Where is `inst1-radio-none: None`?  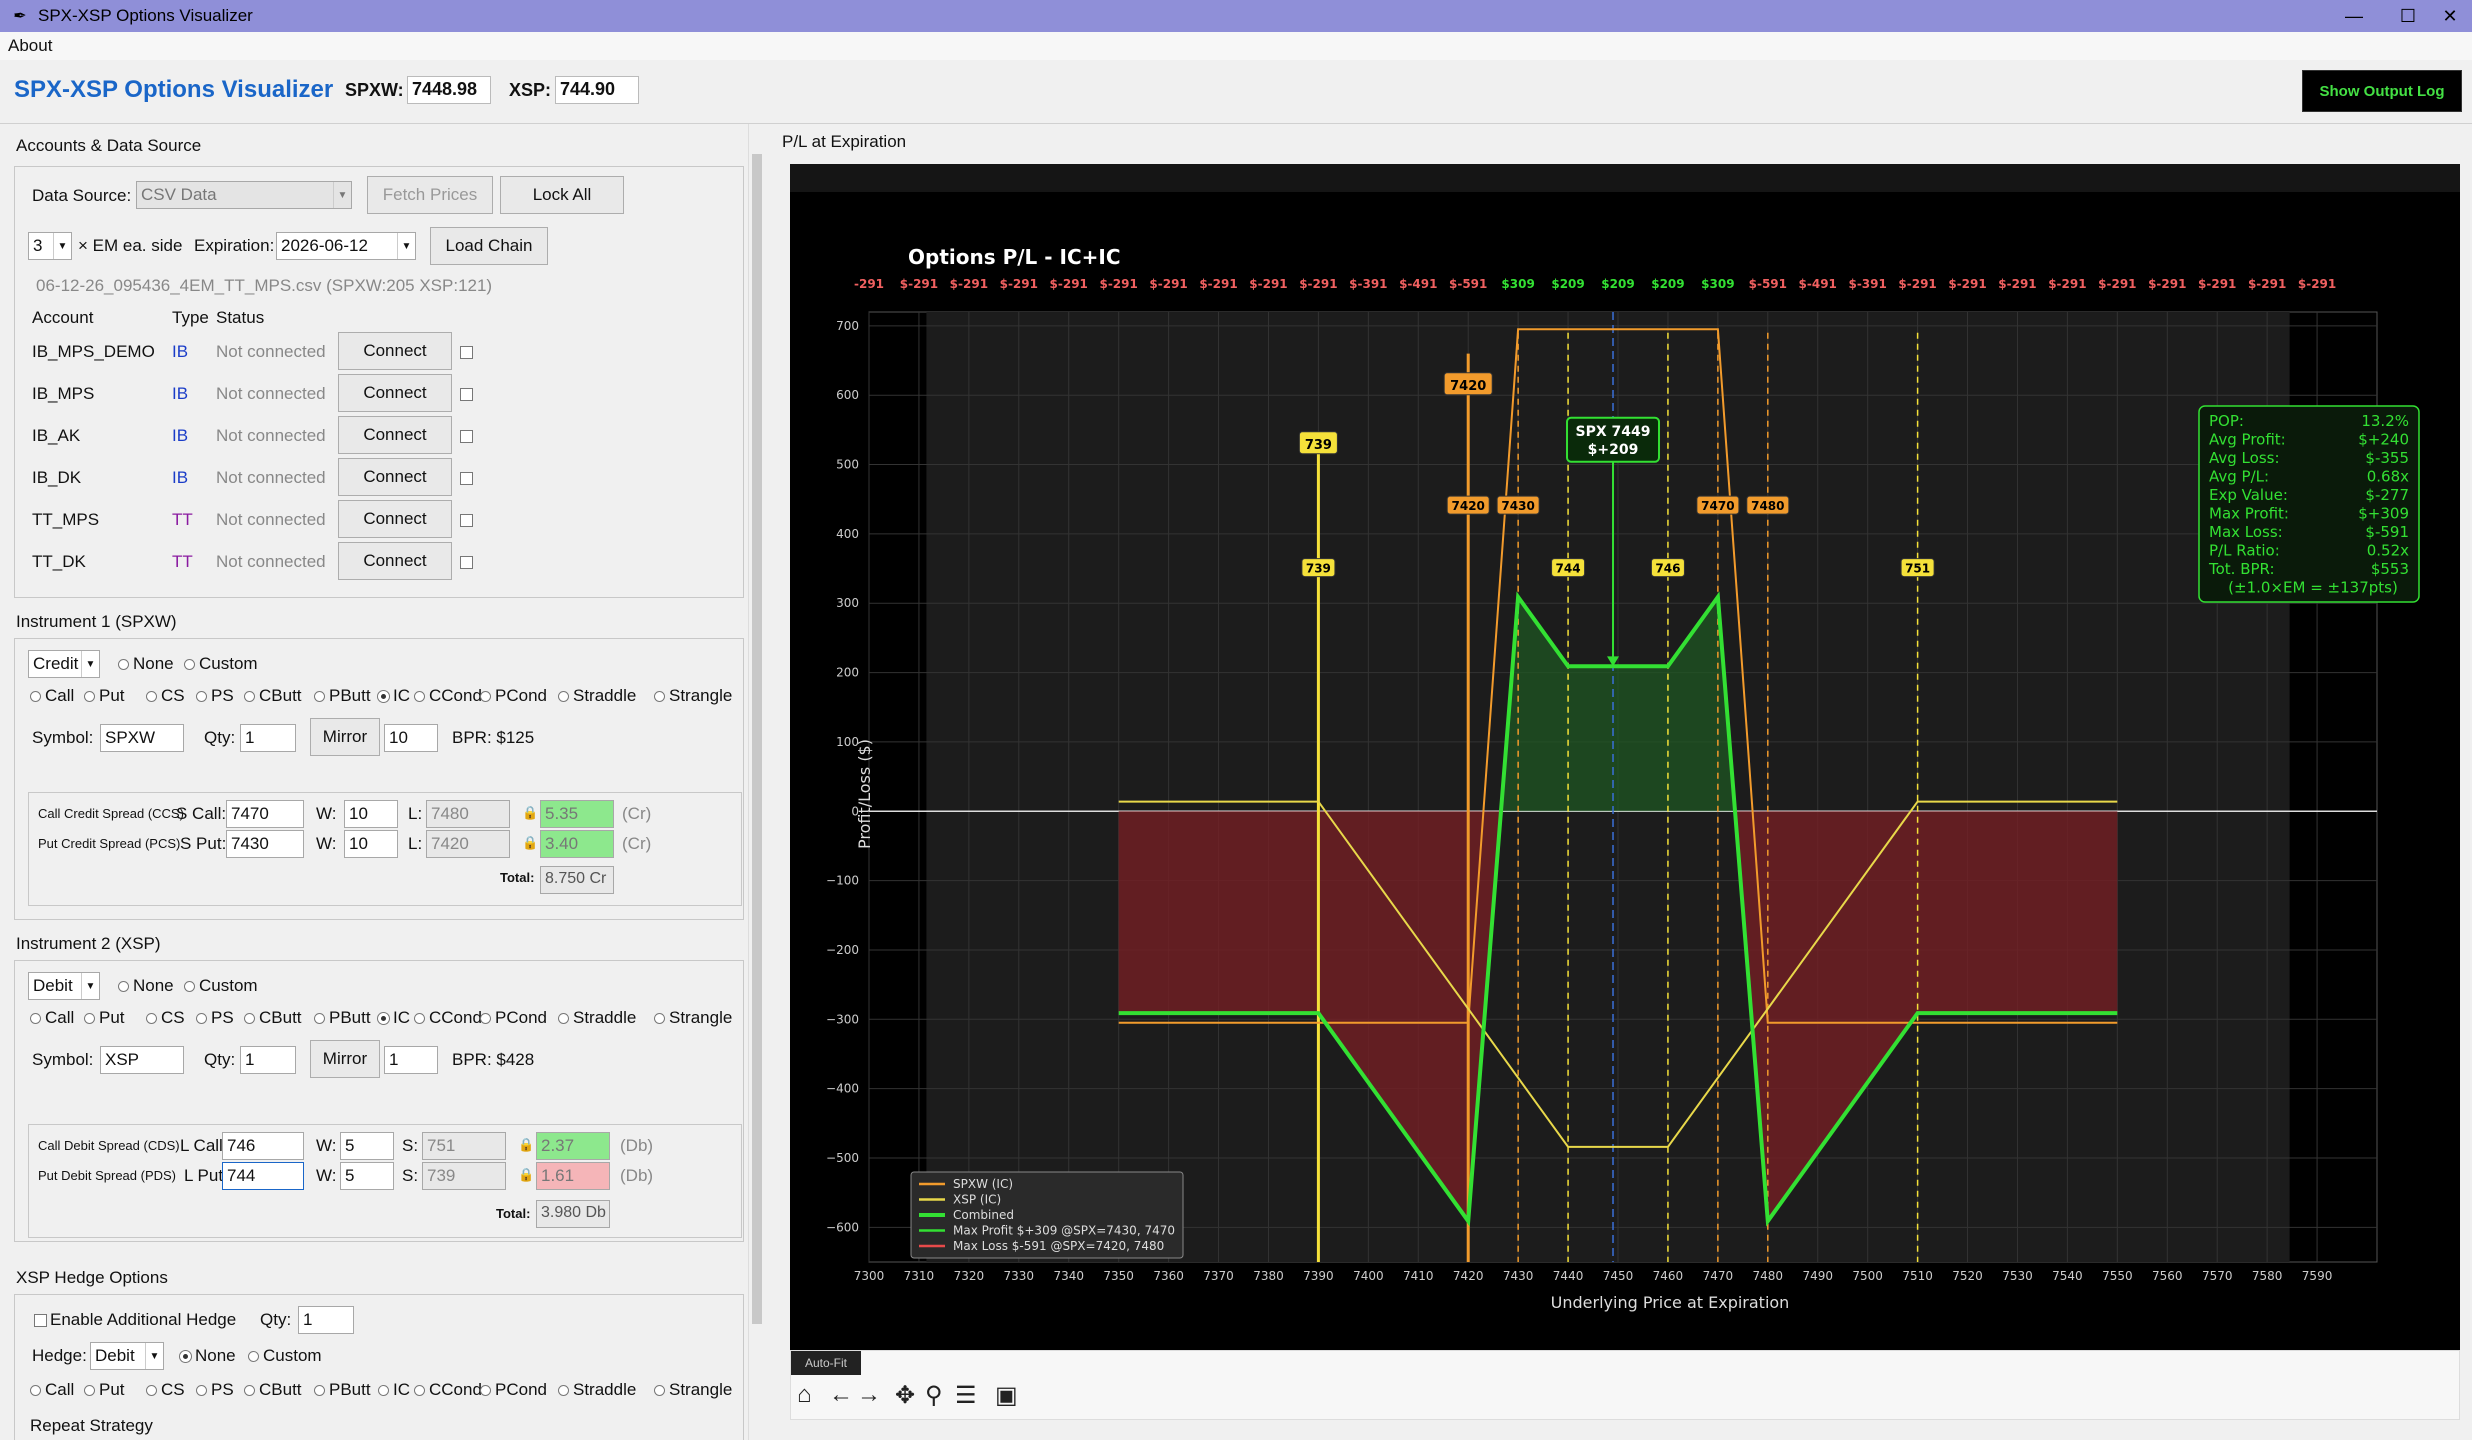 inst1-radio-none: None is located at coordinates (146, 664).